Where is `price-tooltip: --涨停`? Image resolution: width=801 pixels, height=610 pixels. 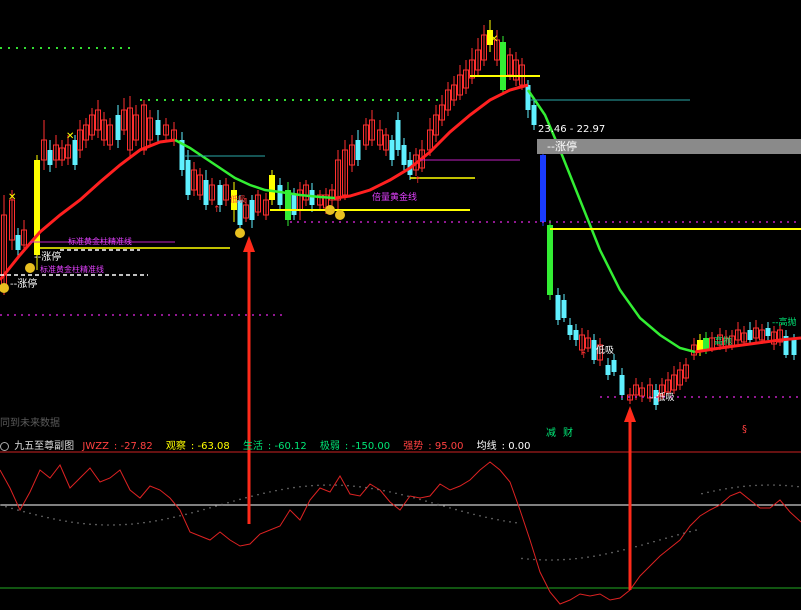 price-tooltip: --涨停 is located at coordinates (669, 146).